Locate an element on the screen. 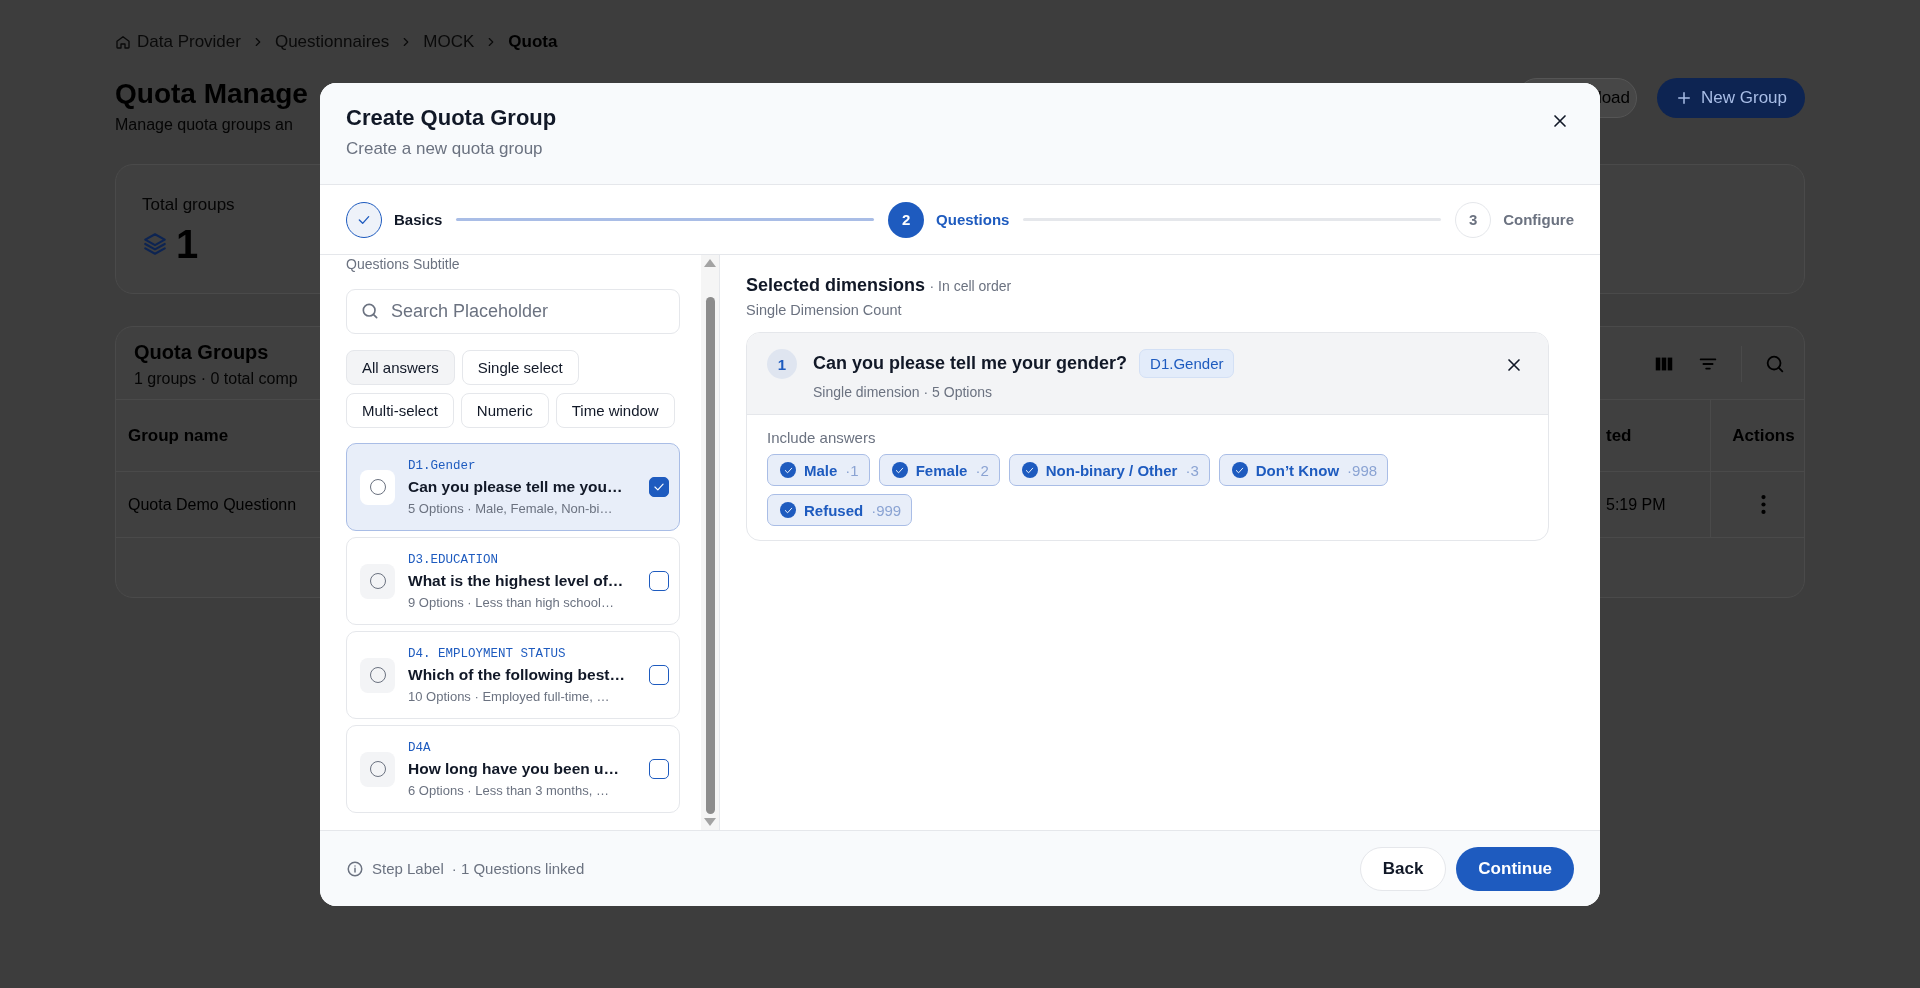 The height and width of the screenshot is (988, 1920). search-field: Search Placeholder is located at coordinates (513, 311).